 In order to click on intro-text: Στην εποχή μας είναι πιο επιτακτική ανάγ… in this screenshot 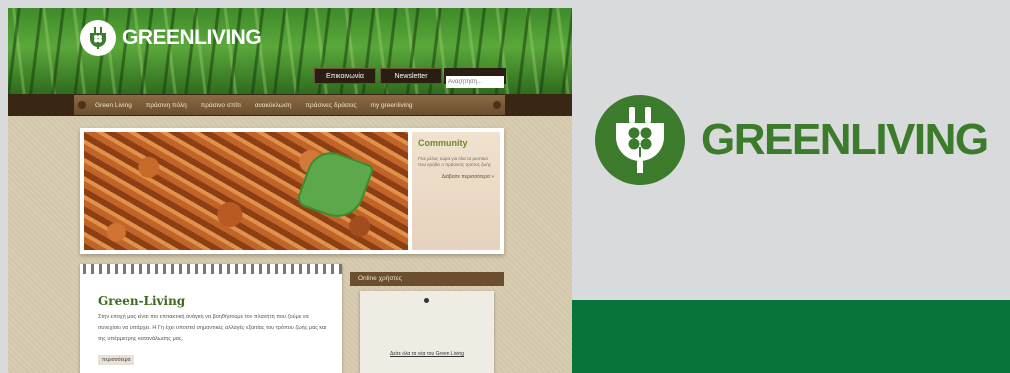, I will do `click(212, 328)`.